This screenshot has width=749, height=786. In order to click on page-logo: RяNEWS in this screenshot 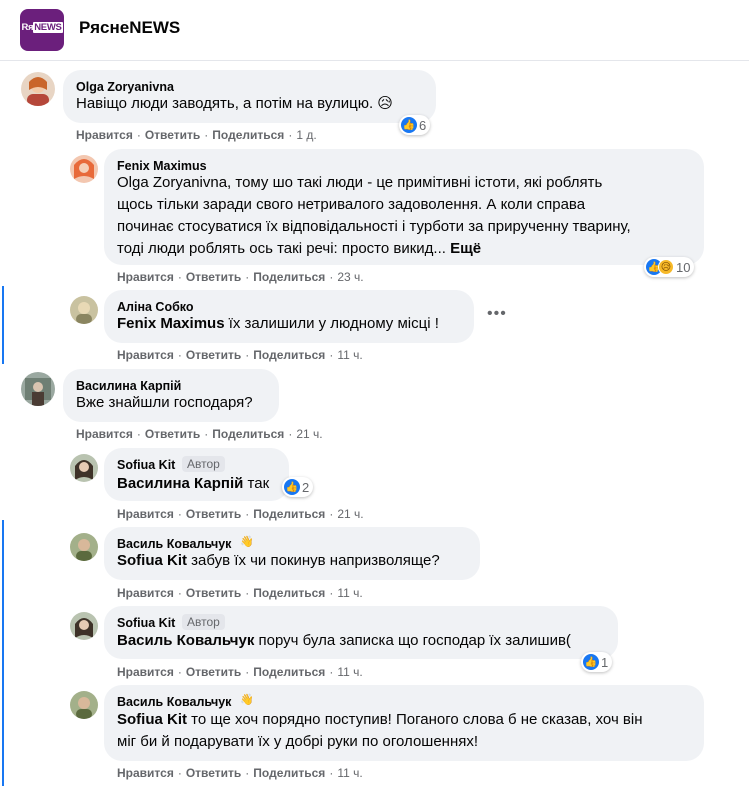, I will do `click(42, 30)`.